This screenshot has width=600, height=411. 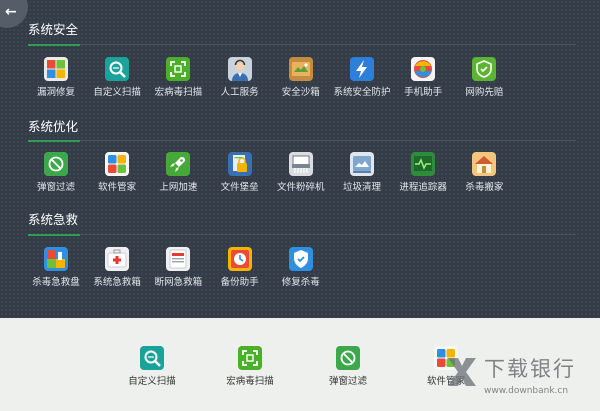 What do you see at coordinates (250, 371) in the screenshot?
I see `quick-scan-frame: 宏病毒扫描` at bounding box center [250, 371].